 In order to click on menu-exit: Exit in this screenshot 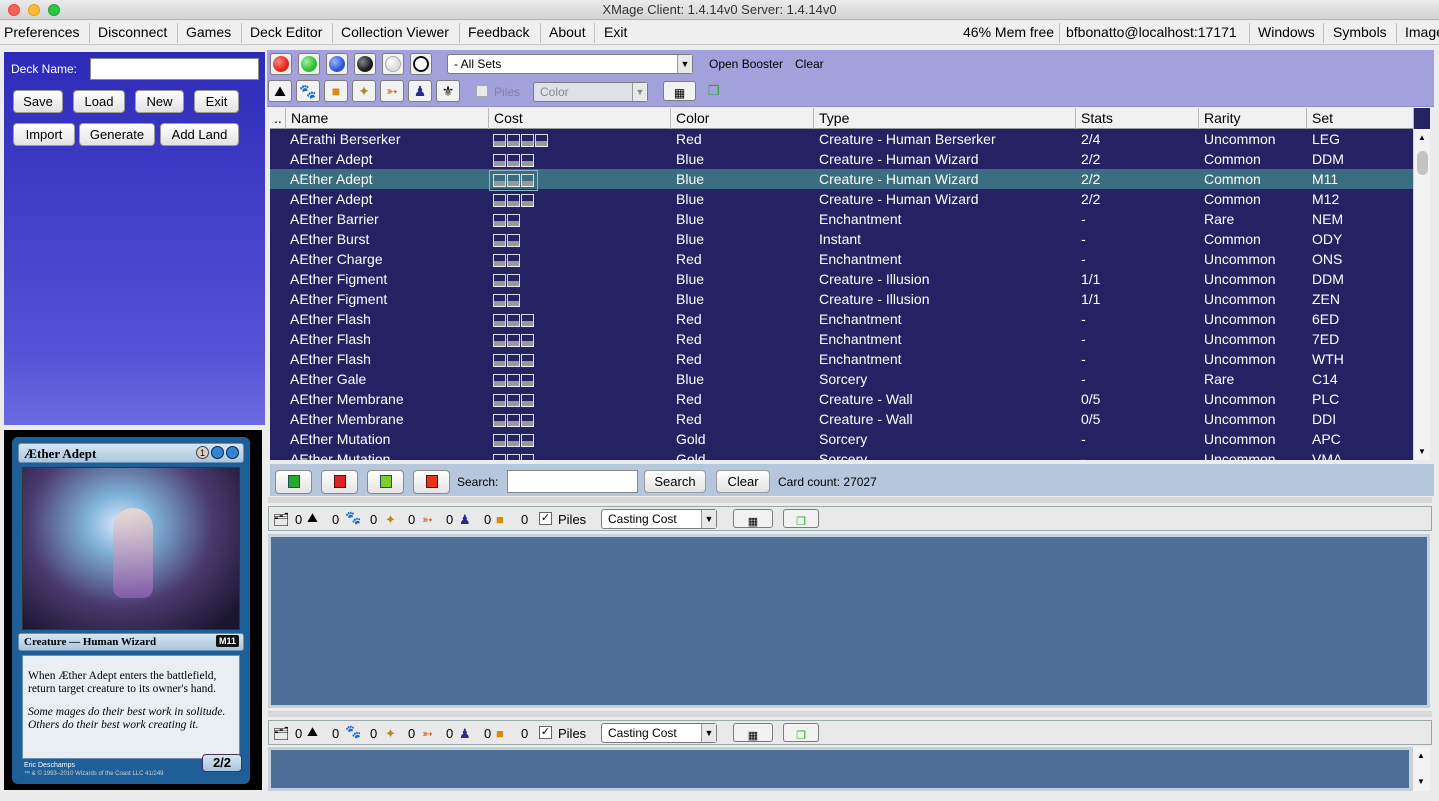, I will do `click(615, 32)`.